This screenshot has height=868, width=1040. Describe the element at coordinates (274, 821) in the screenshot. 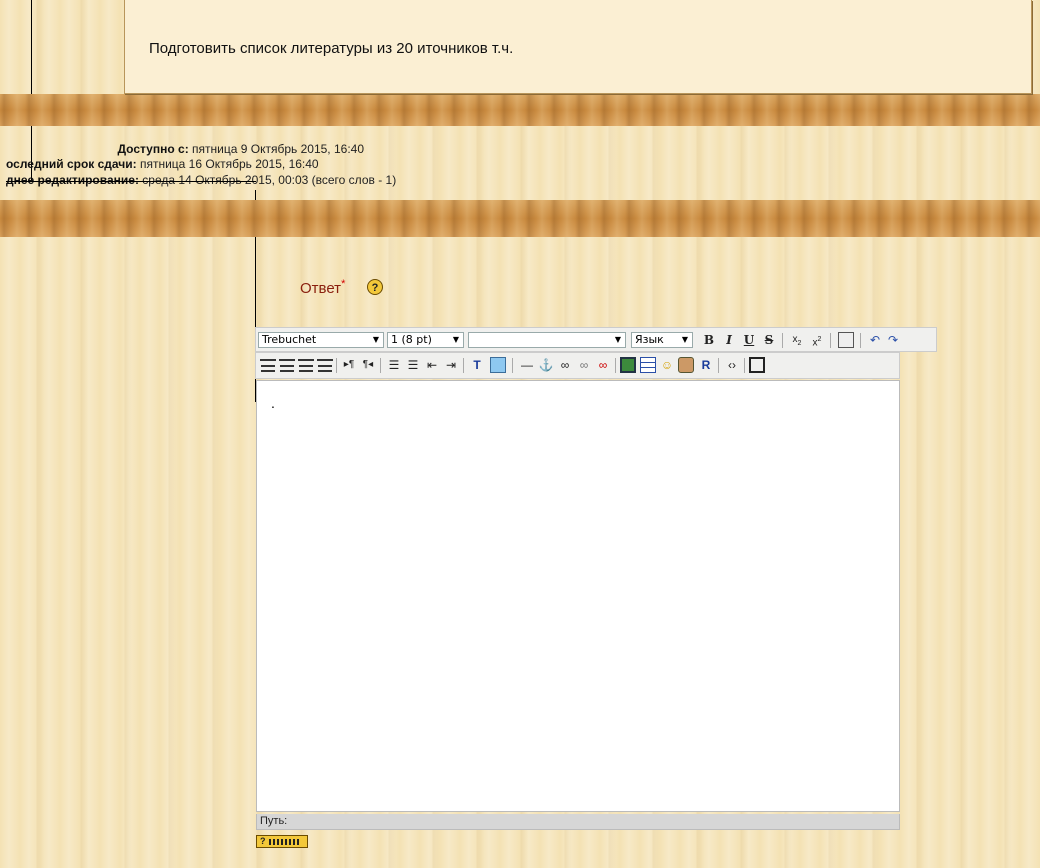

I see `path-label: Путь:` at that location.